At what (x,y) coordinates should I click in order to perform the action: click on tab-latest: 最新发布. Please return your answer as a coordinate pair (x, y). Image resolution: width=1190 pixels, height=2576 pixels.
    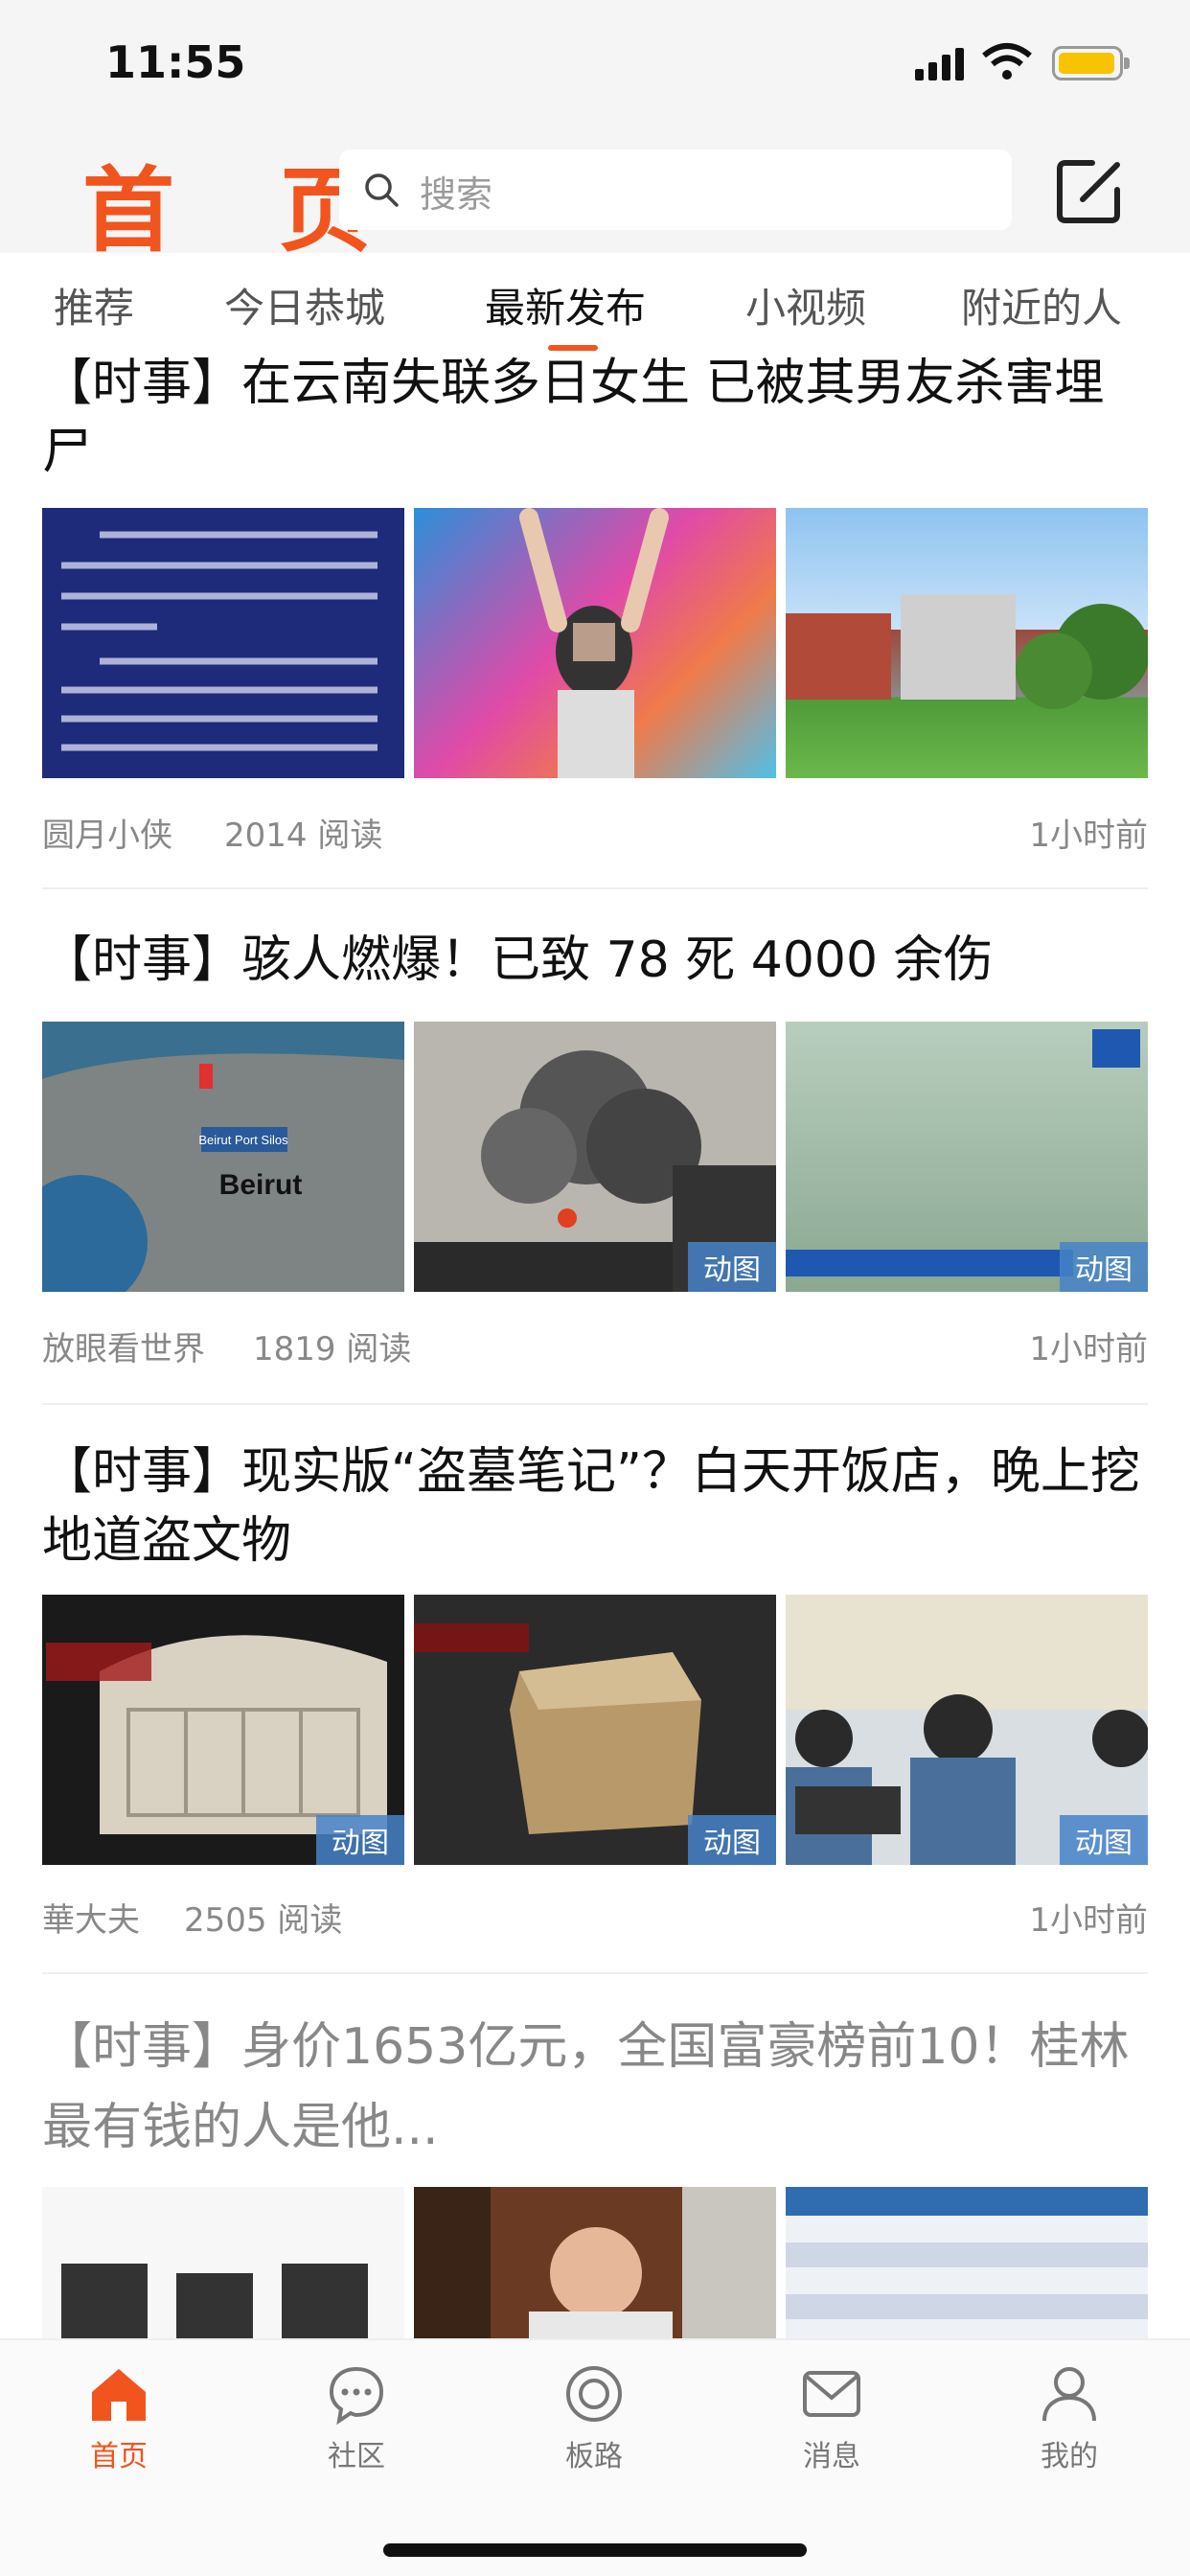
    Looking at the image, I should click on (565, 305).